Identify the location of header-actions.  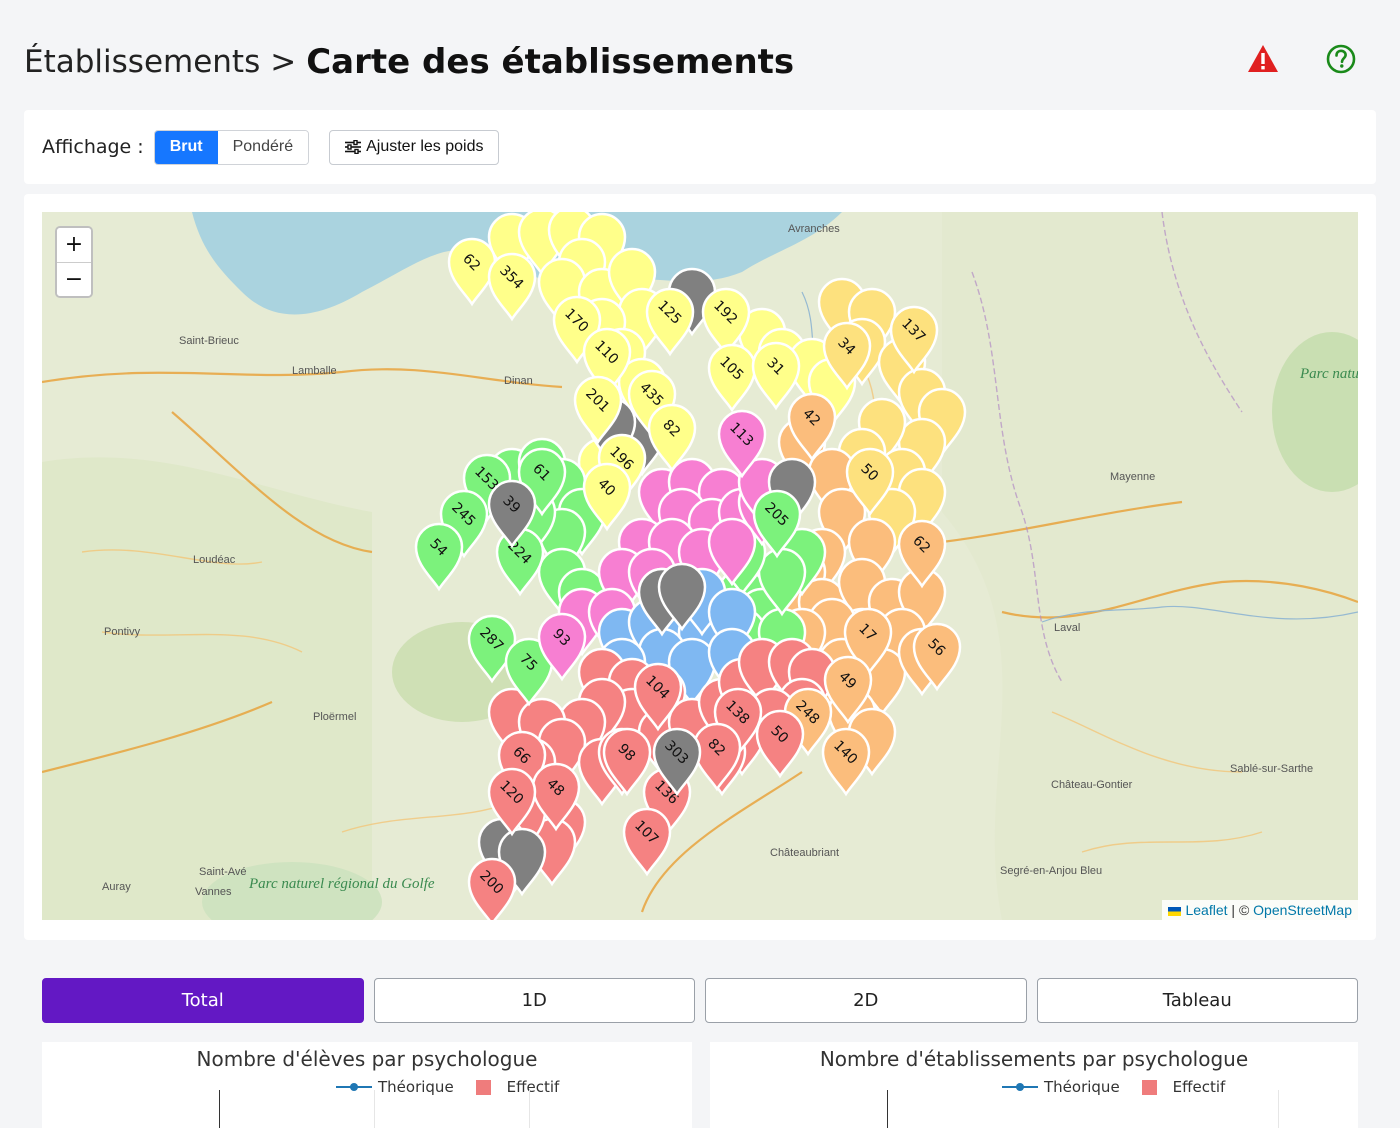
(1302, 59).